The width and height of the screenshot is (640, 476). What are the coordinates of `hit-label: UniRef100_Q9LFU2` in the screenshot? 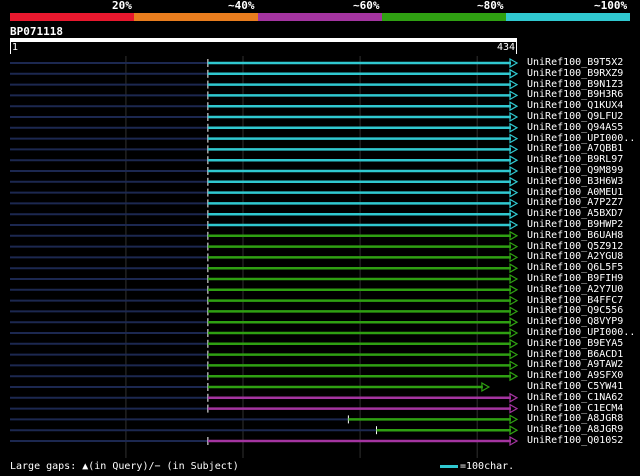 It's located at (575, 116).